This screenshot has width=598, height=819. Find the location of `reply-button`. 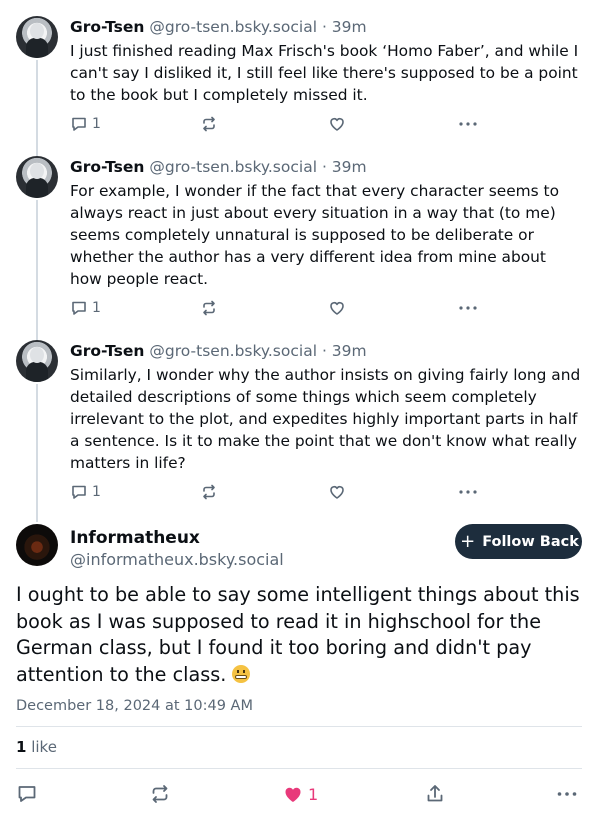

reply-button is located at coordinates (27, 794).